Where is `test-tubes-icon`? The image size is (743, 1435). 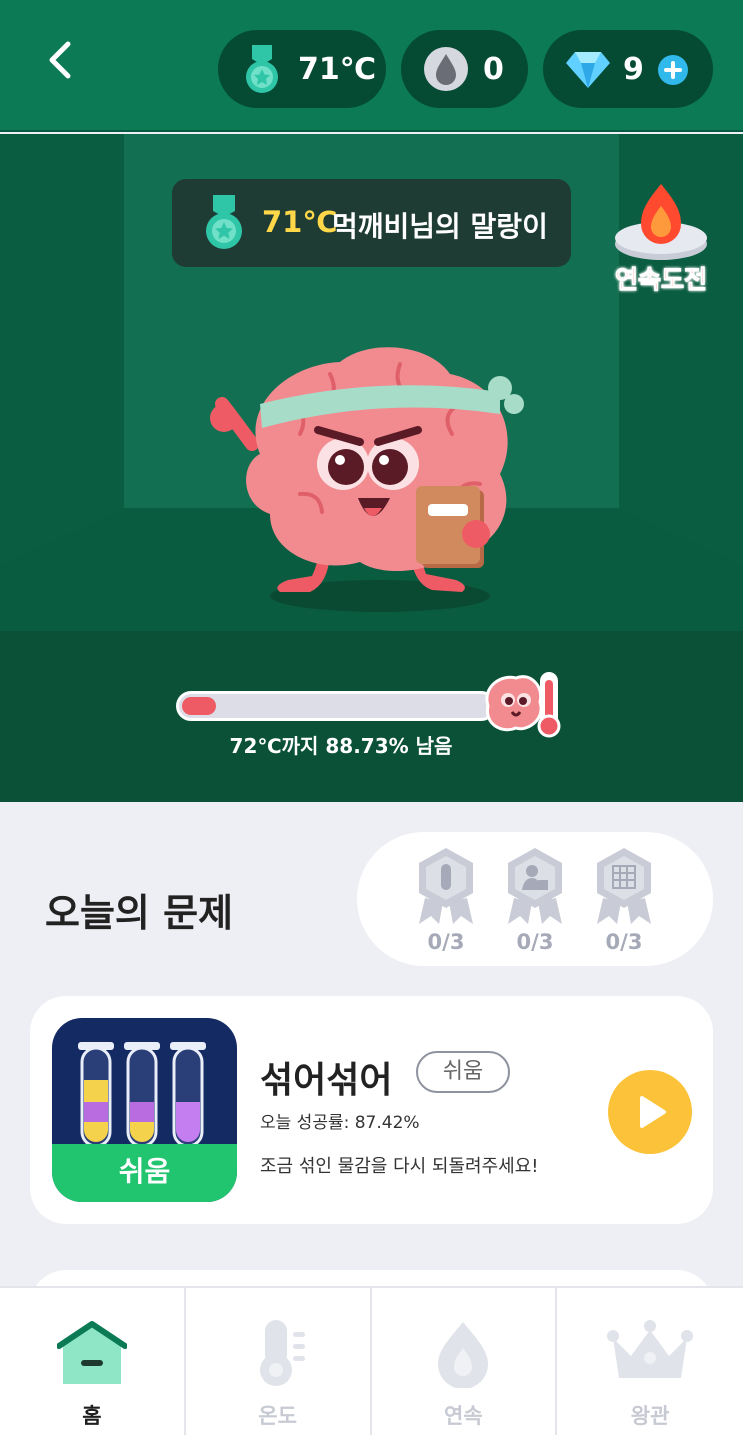 test-tubes-icon is located at coordinates (142, 1095).